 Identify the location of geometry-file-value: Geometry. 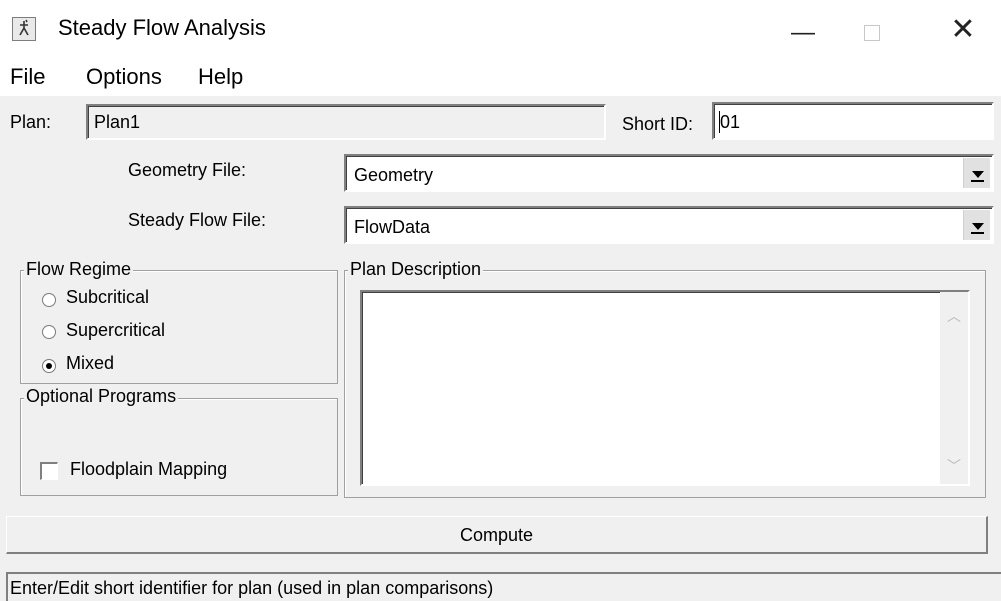
(394, 175).